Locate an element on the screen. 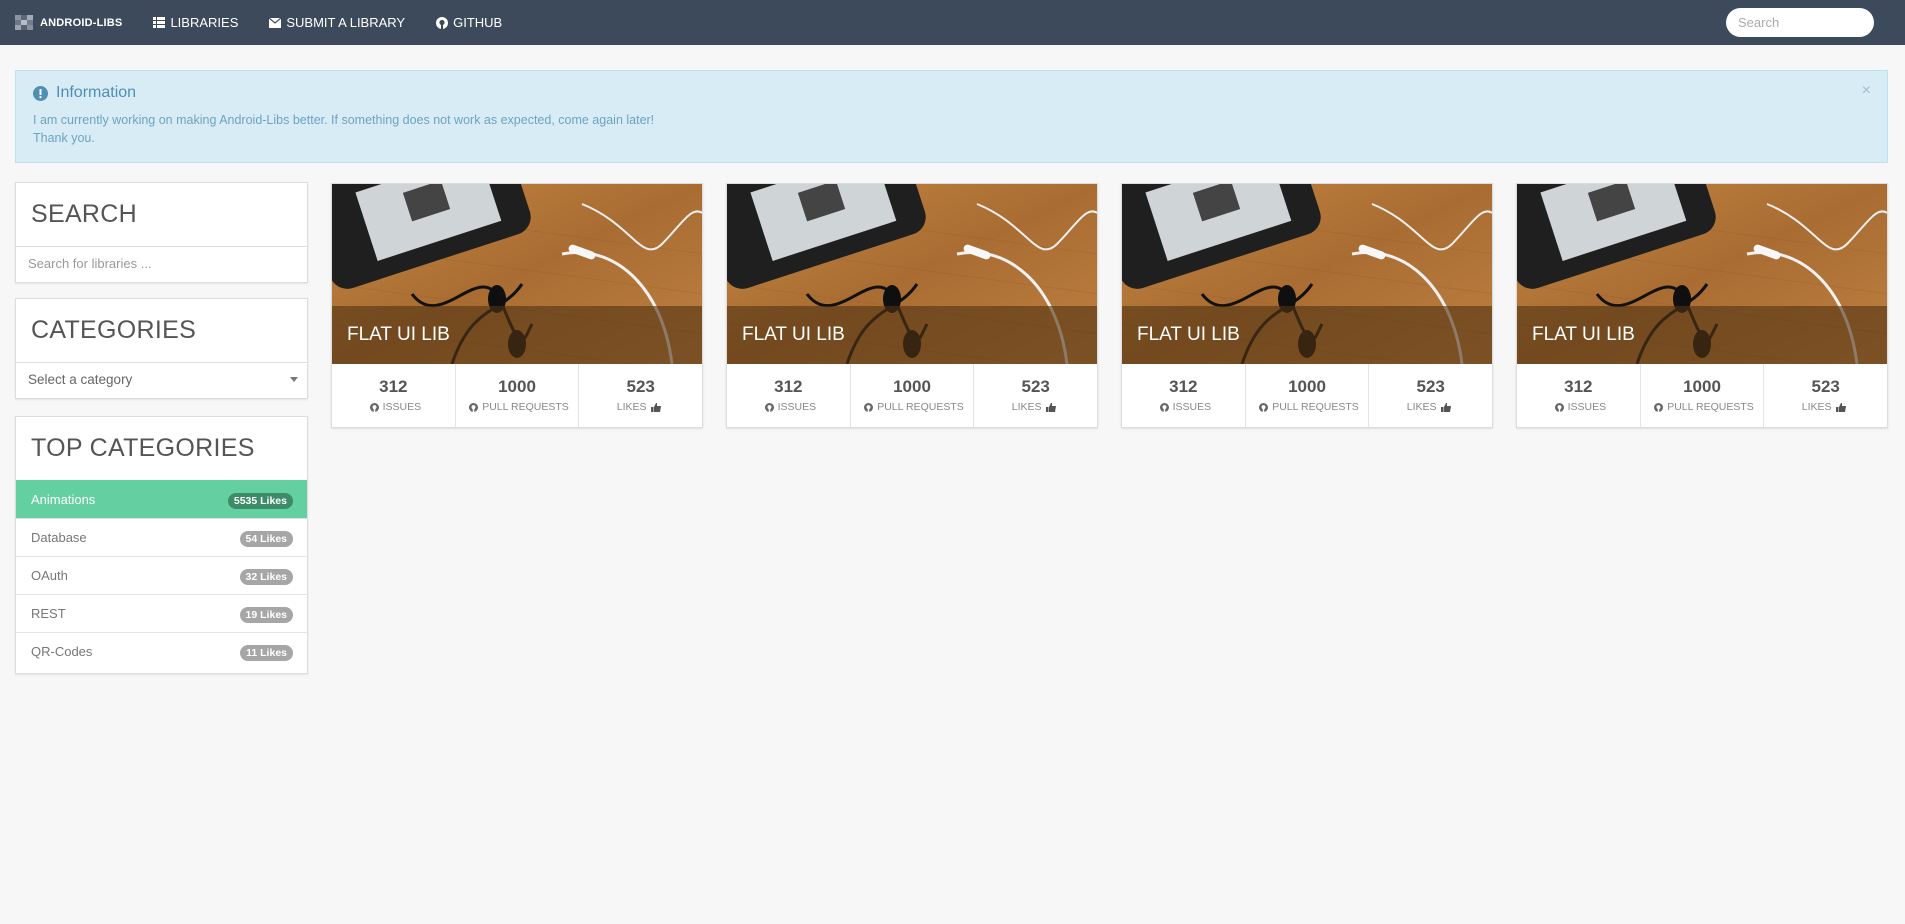 Image resolution: width=1905 pixels, height=924 pixels. library-search-input is located at coordinates (161, 263).